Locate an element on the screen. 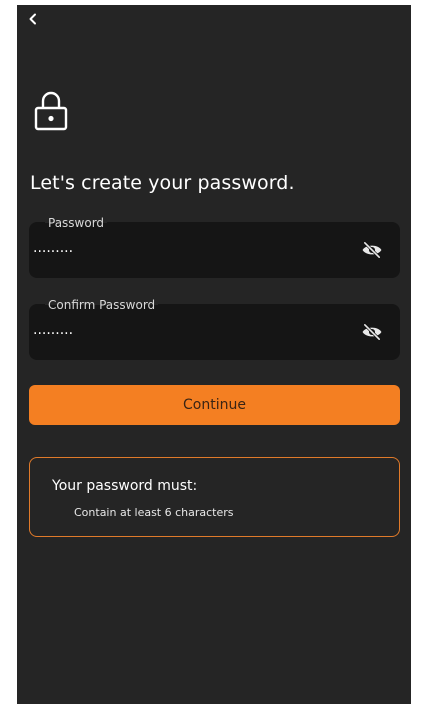 This screenshot has height=704, width=428. lock-icon is located at coordinates (51, 111).